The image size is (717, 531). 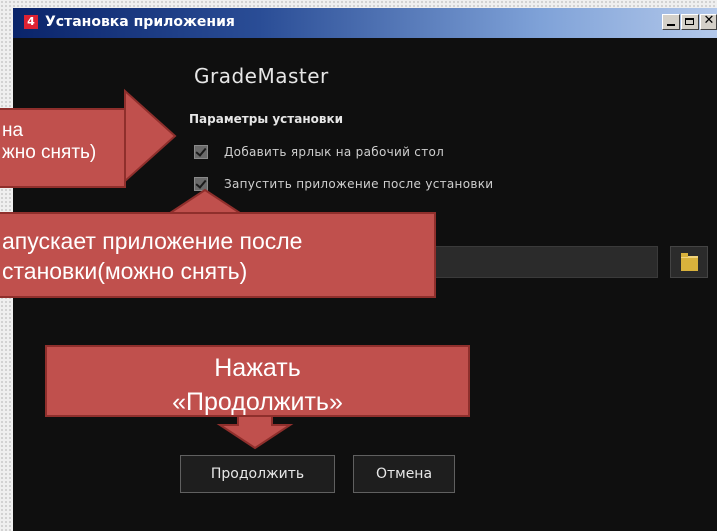 I want to click on cancel-button: Отмена, so click(x=404, y=474).